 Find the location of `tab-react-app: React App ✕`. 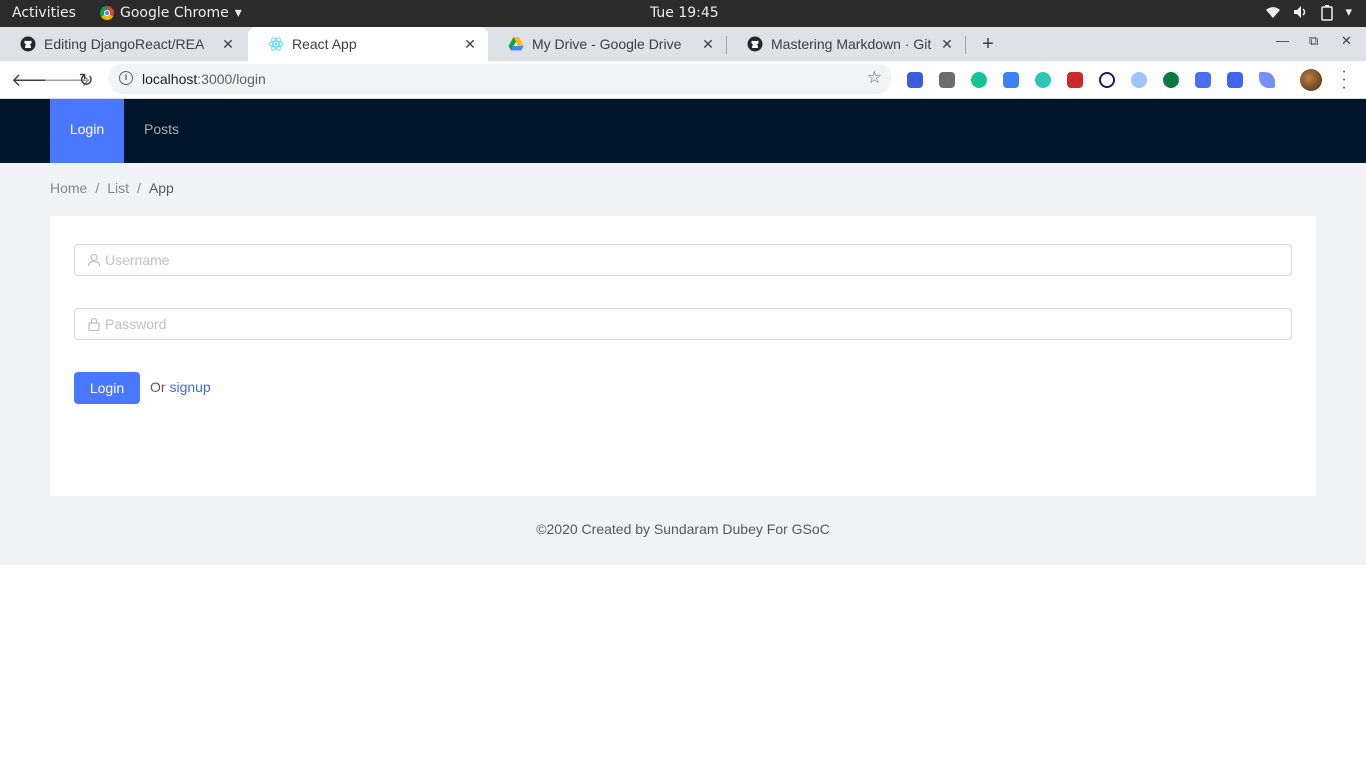

tab-react-app: React App ✕ is located at coordinates (368, 44).